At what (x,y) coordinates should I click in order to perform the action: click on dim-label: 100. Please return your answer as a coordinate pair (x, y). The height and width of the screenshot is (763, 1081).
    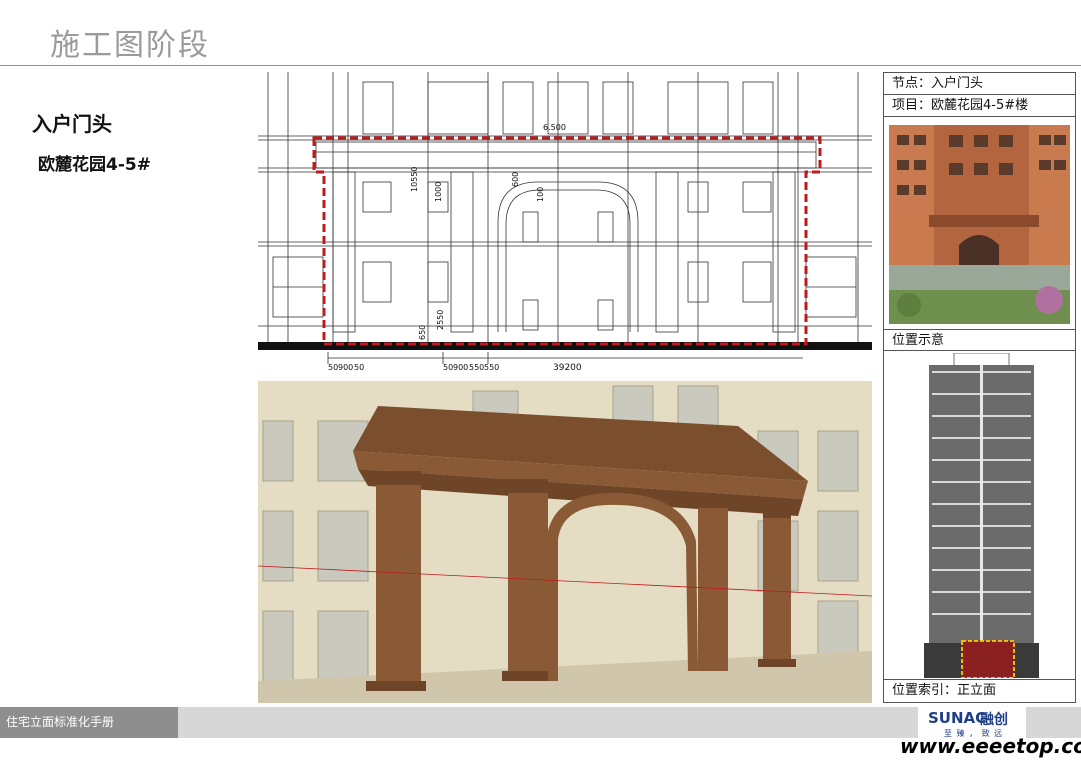
    Looking at the image, I should click on (540, 194).